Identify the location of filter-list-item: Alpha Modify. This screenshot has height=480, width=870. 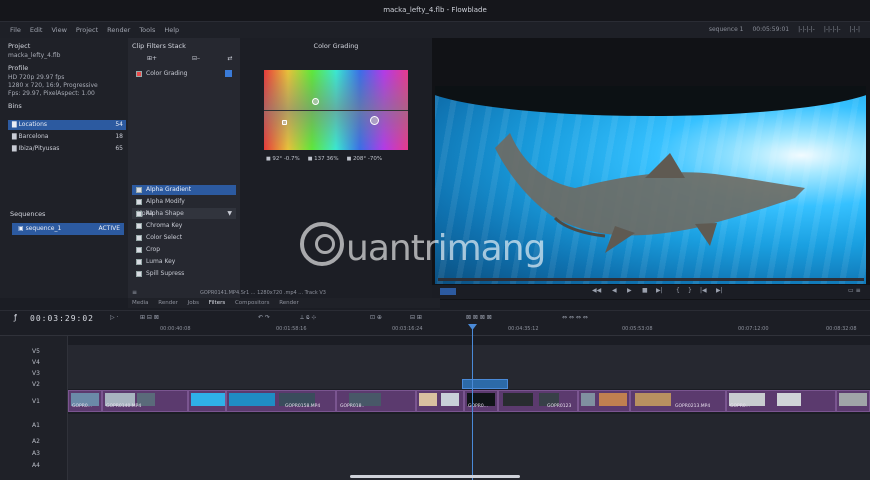
(184, 202).